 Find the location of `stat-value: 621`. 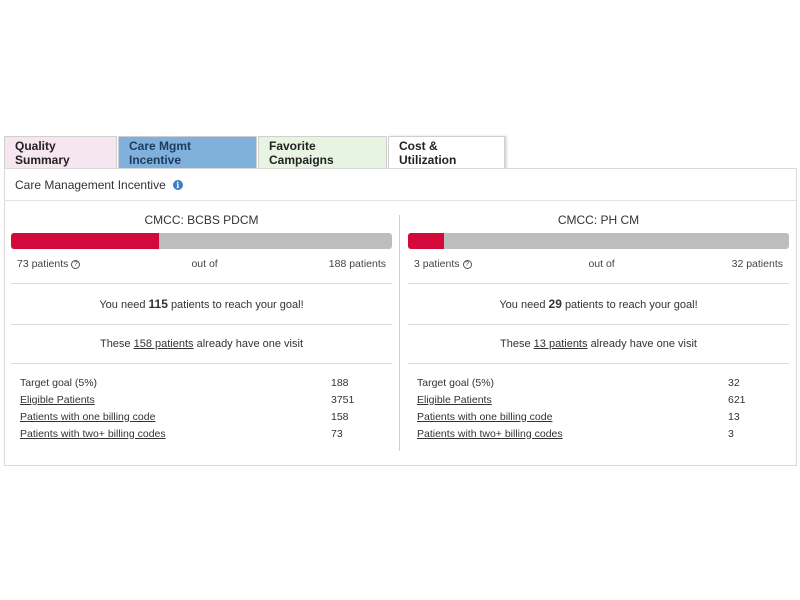

stat-value: 621 is located at coordinates (737, 399).